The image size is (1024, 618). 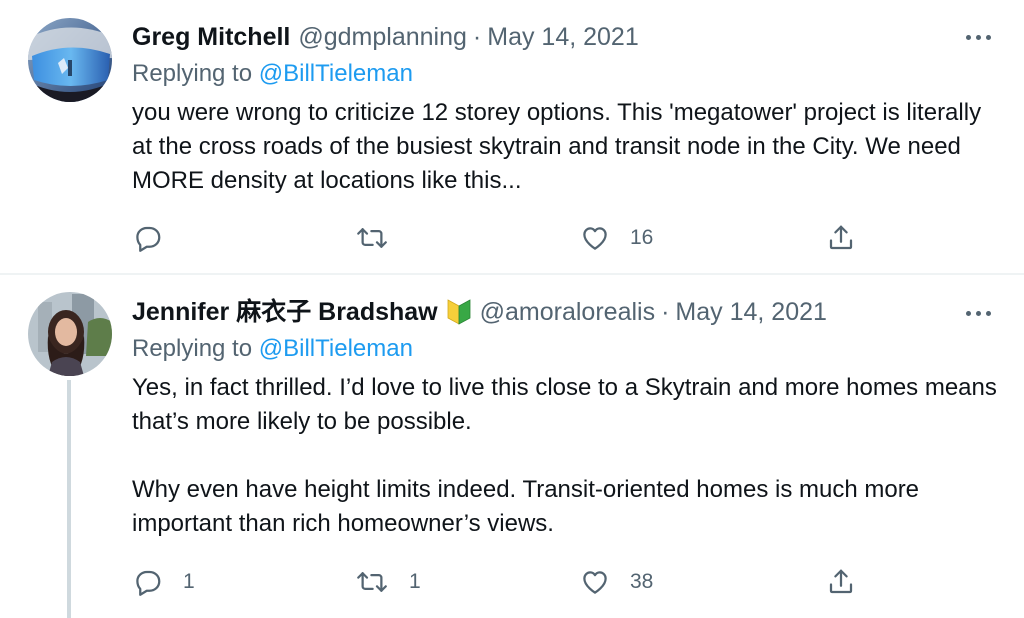 What do you see at coordinates (616, 582) in the screenshot?
I see `like-button: 38` at bounding box center [616, 582].